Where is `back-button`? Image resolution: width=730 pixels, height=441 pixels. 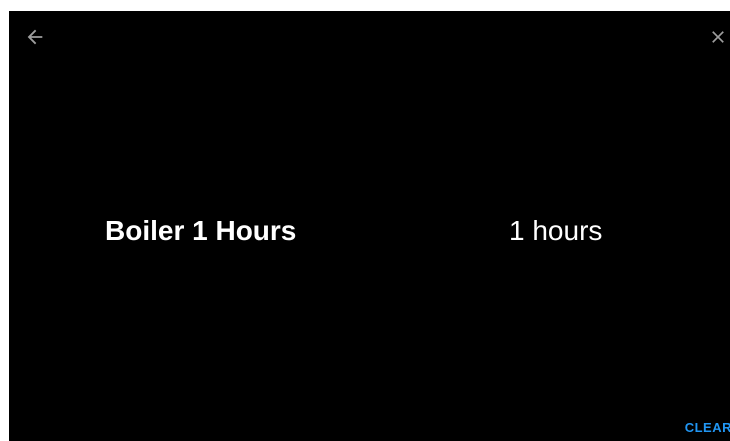
back-button is located at coordinates (35, 37).